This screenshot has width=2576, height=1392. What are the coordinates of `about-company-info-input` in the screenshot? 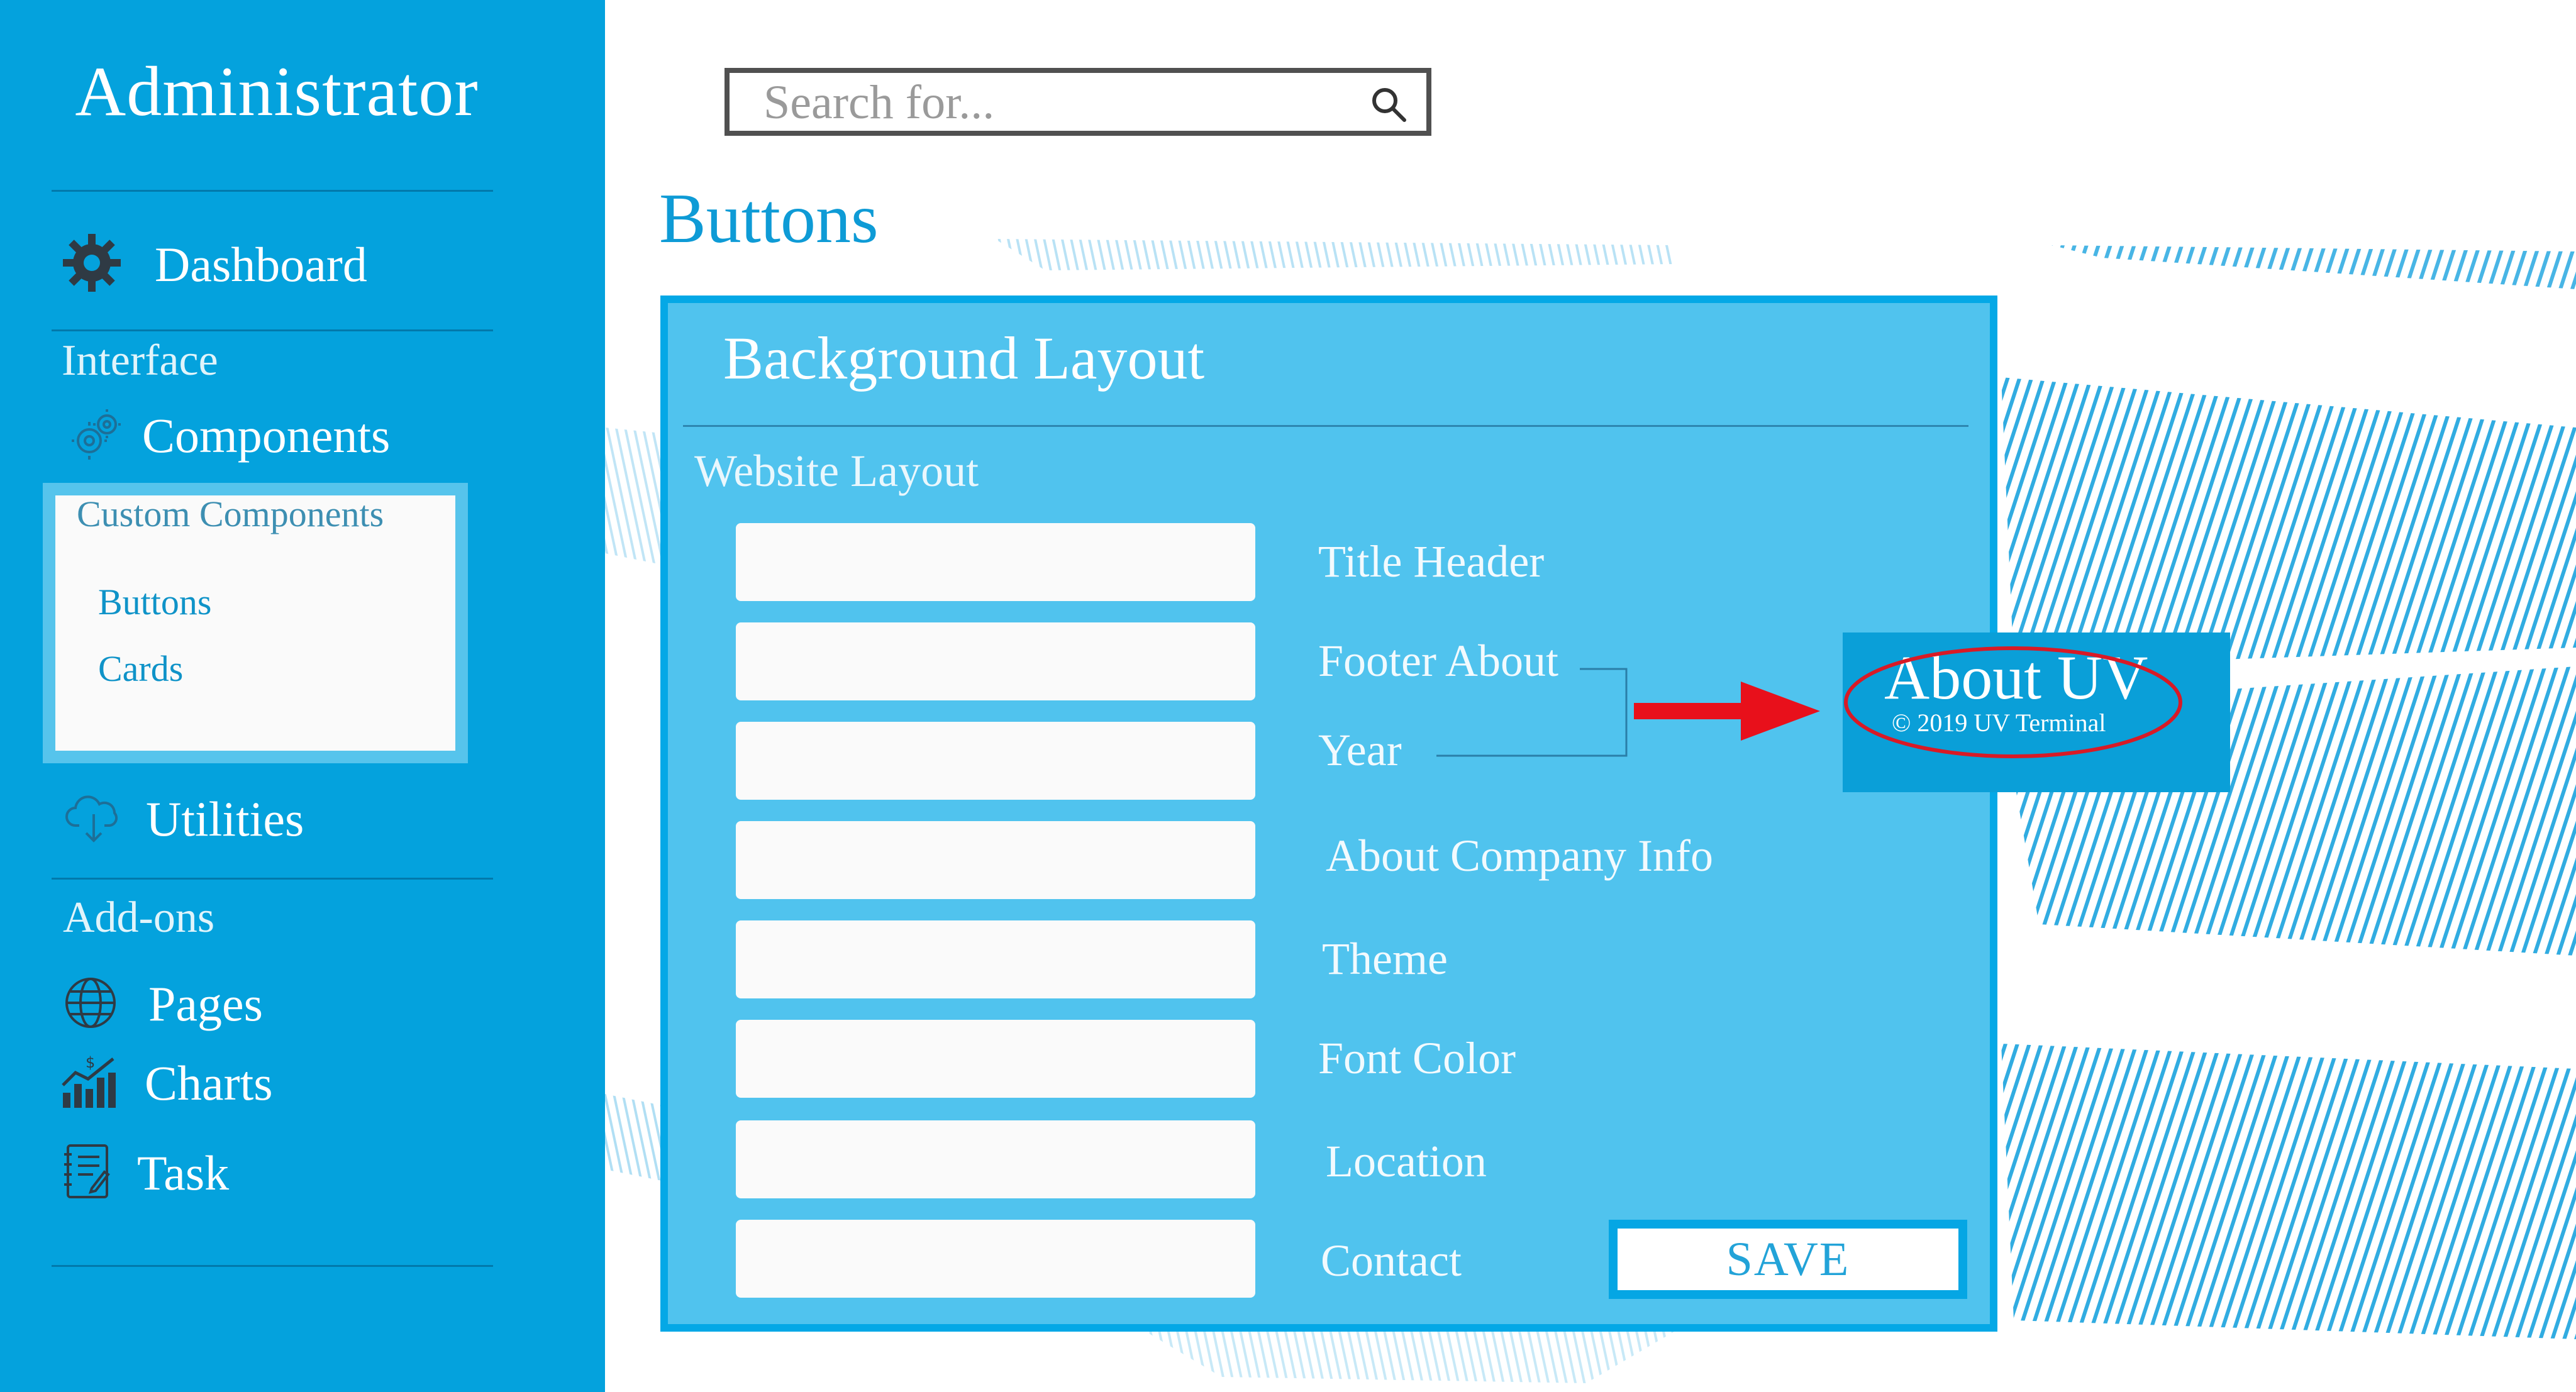 It's located at (995, 860).